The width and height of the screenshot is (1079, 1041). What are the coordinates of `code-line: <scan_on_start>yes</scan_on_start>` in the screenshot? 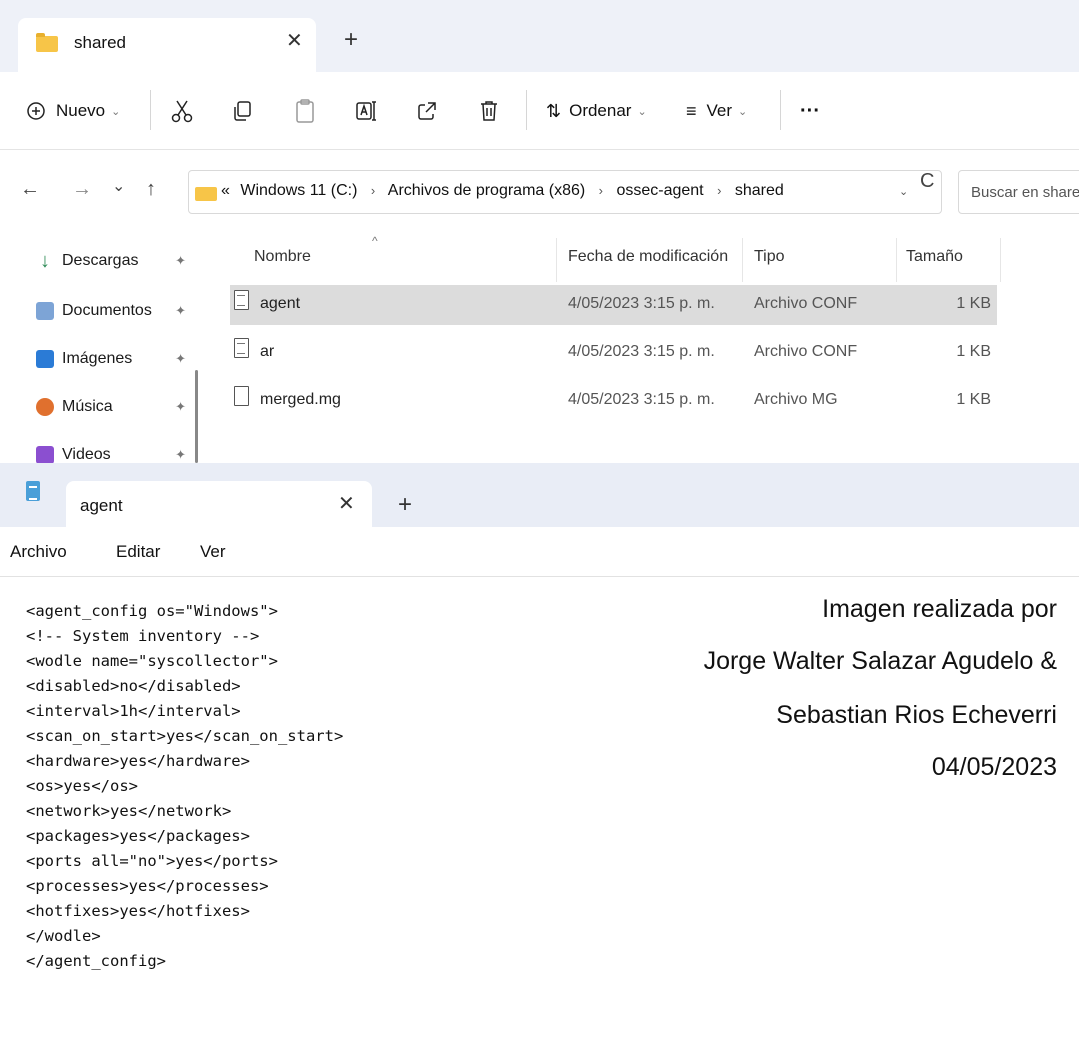 It's located at (185, 736).